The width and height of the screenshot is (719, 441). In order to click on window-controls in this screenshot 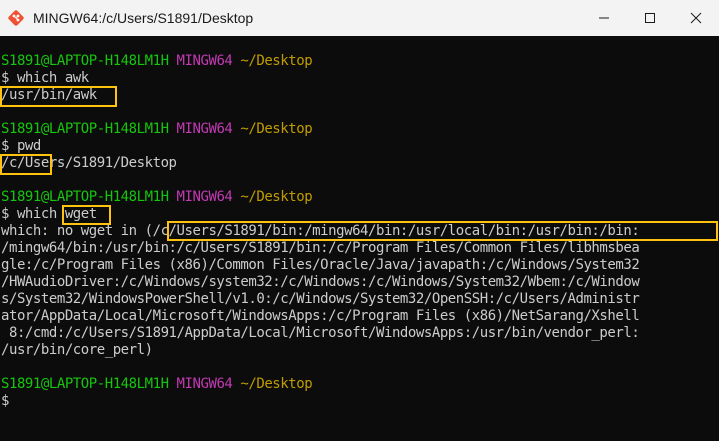, I will do `click(650, 18)`.